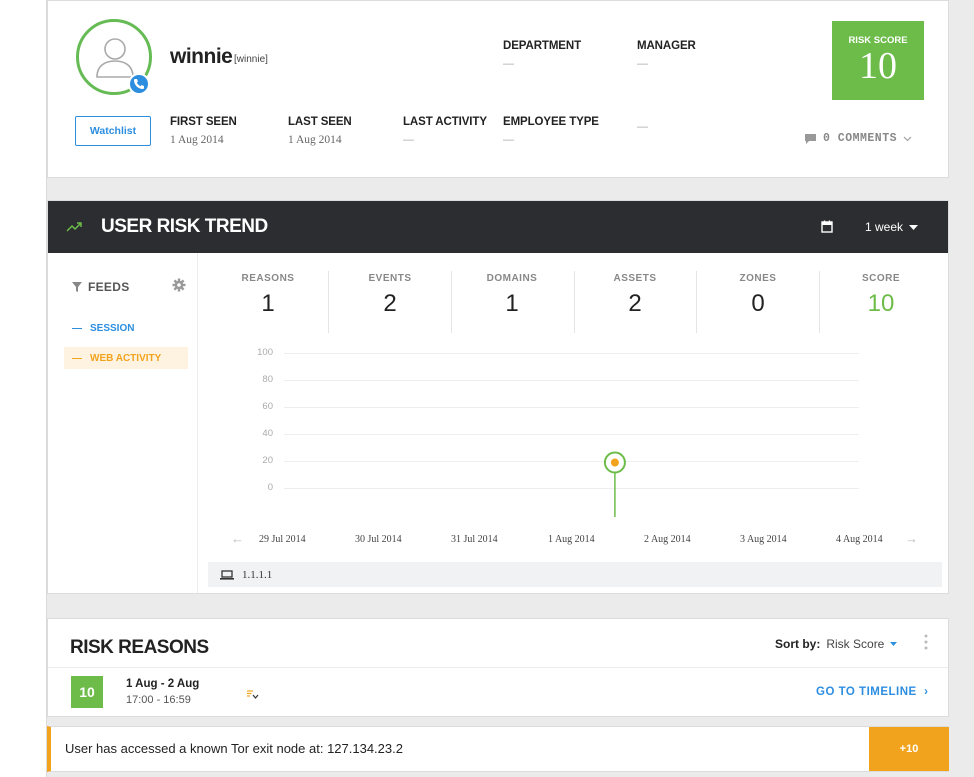  Describe the element at coordinates (23, 388) in the screenshot. I see `left-gutter` at that location.